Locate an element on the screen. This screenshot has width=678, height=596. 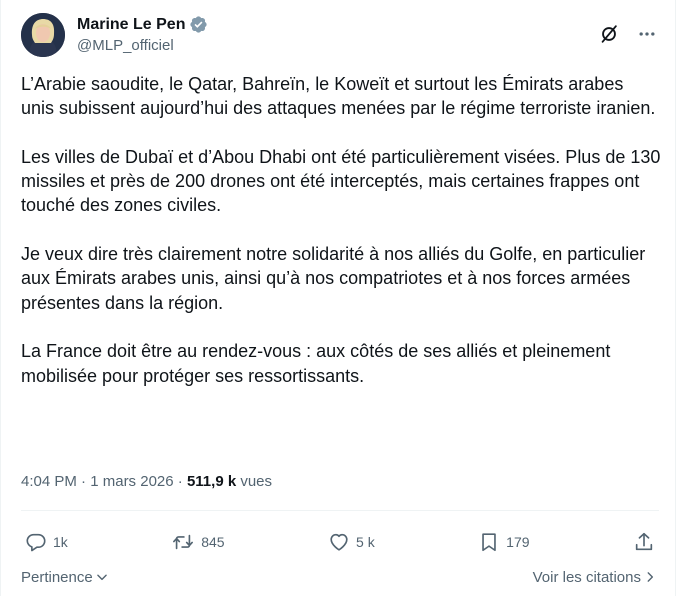
author-display-name: Marine Le Pen is located at coordinates (131, 25).